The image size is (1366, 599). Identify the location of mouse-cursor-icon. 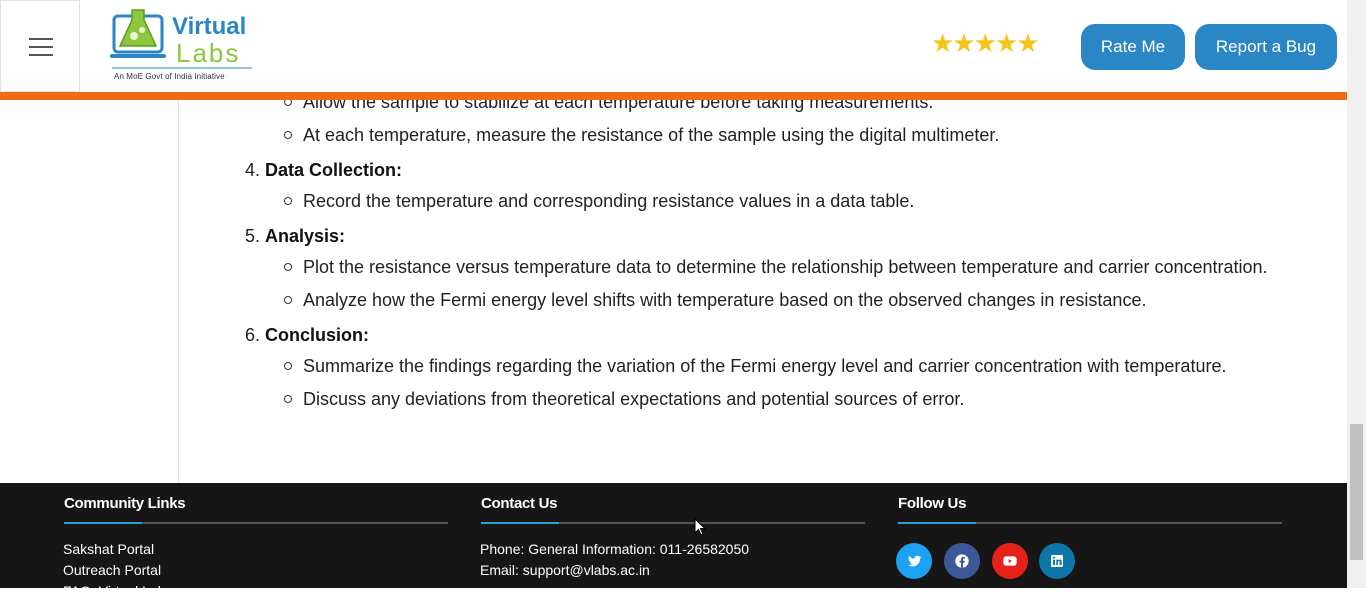
(700, 527).